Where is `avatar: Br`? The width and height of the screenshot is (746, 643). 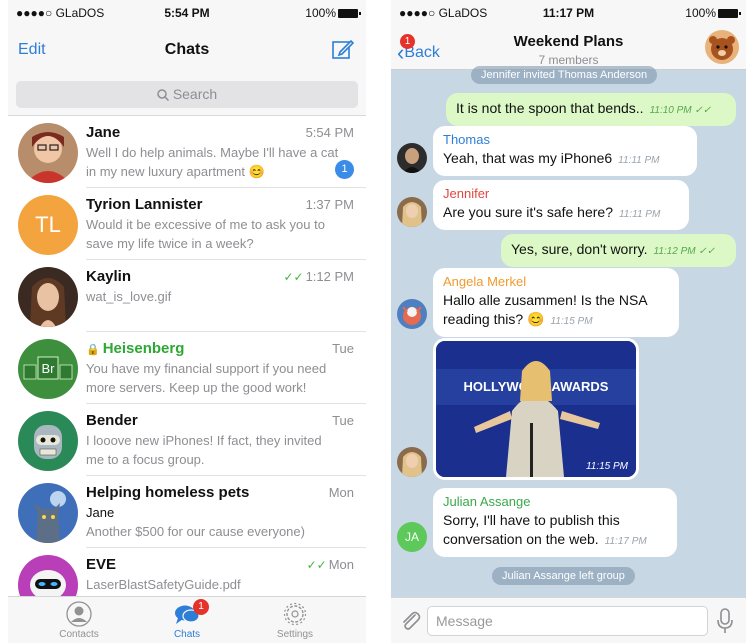 avatar: Br is located at coordinates (48, 369).